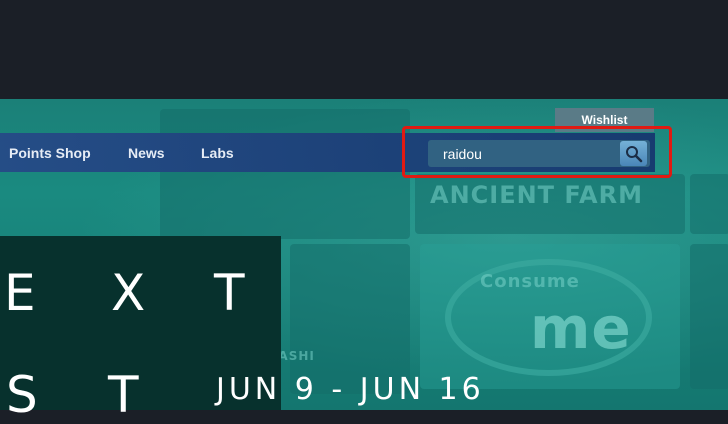 This screenshot has height=424, width=728. I want to click on banner-letter: S, so click(22, 395).